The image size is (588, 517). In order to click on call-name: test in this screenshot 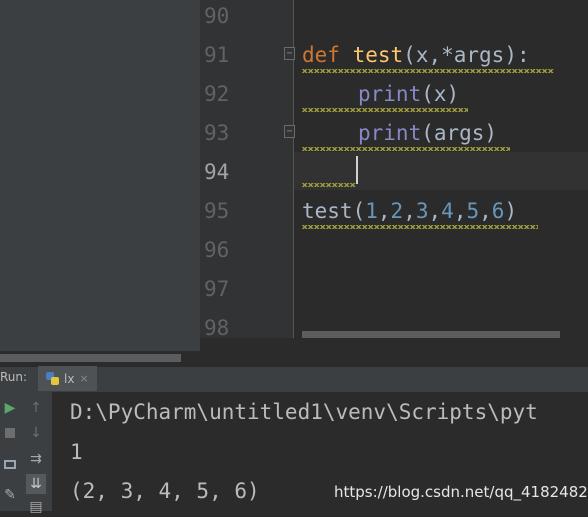, I will do `click(327, 211)`.